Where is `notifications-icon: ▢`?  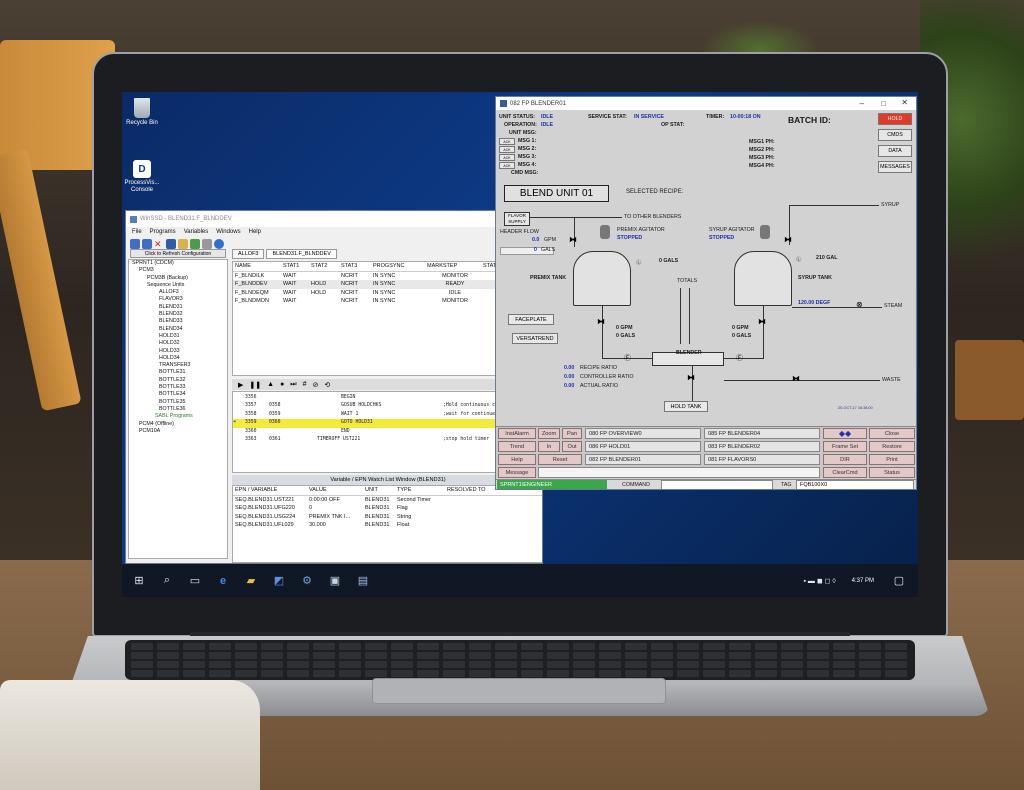 notifications-icon: ▢ is located at coordinates (899, 581).